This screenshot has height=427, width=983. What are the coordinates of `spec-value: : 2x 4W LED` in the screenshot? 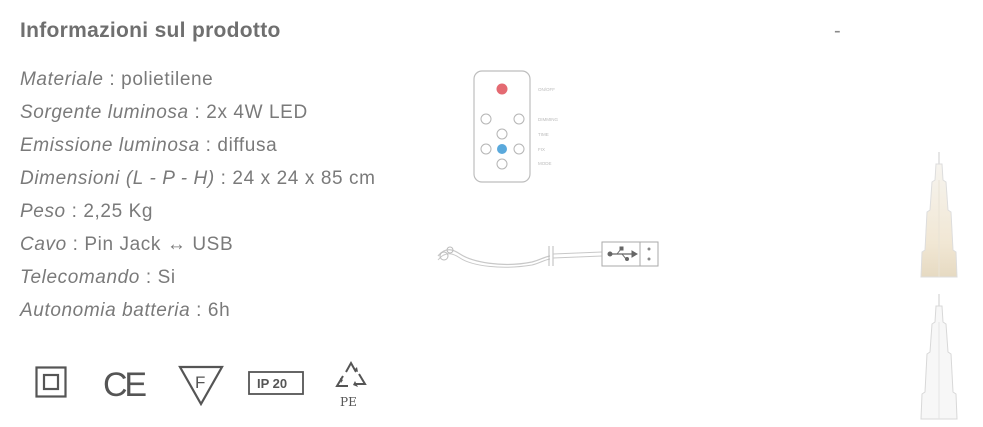 It's located at (248, 112).